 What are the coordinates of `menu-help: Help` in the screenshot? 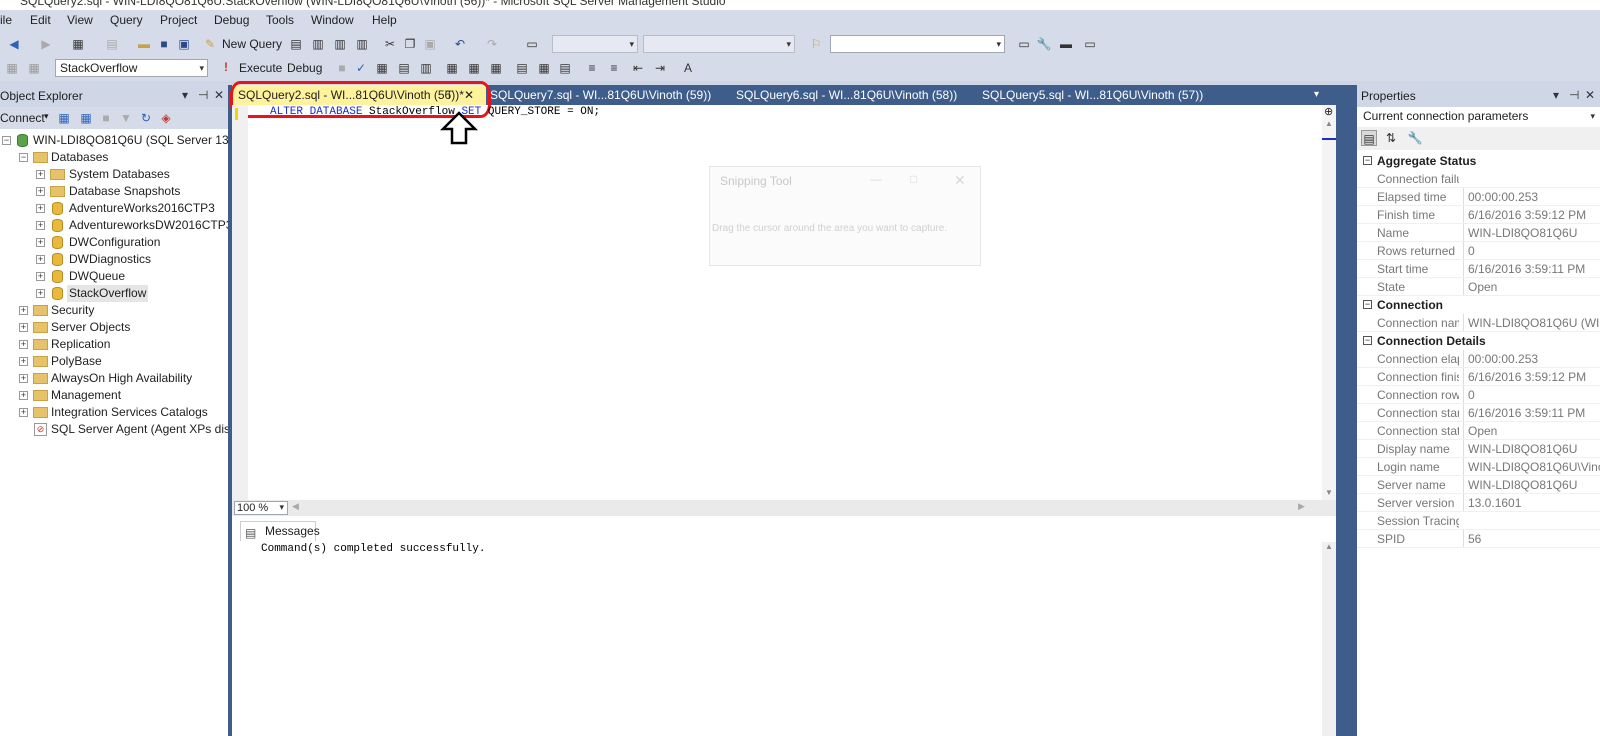 It's located at (384, 20).